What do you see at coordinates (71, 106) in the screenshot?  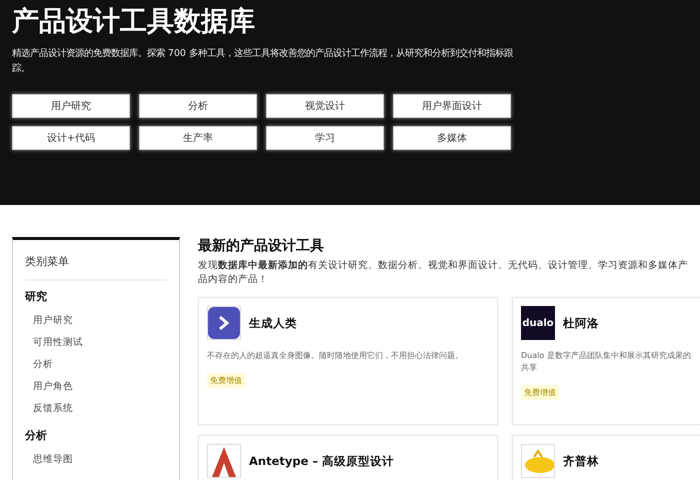 I see `category-button: 用户研究` at bounding box center [71, 106].